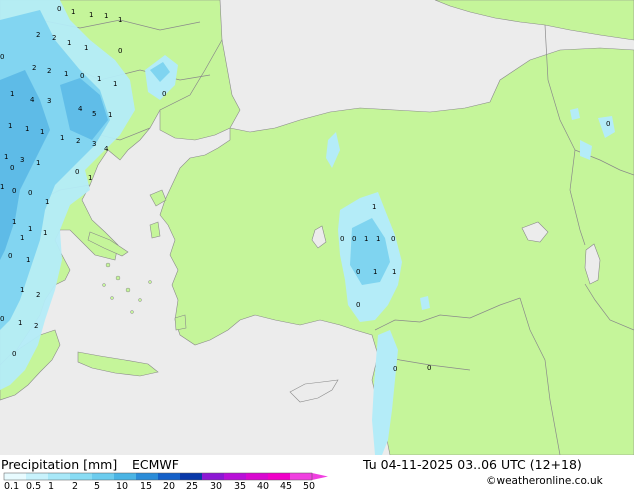 The image size is (634, 494). I want to click on legend-tick: 2, so click(75, 485).